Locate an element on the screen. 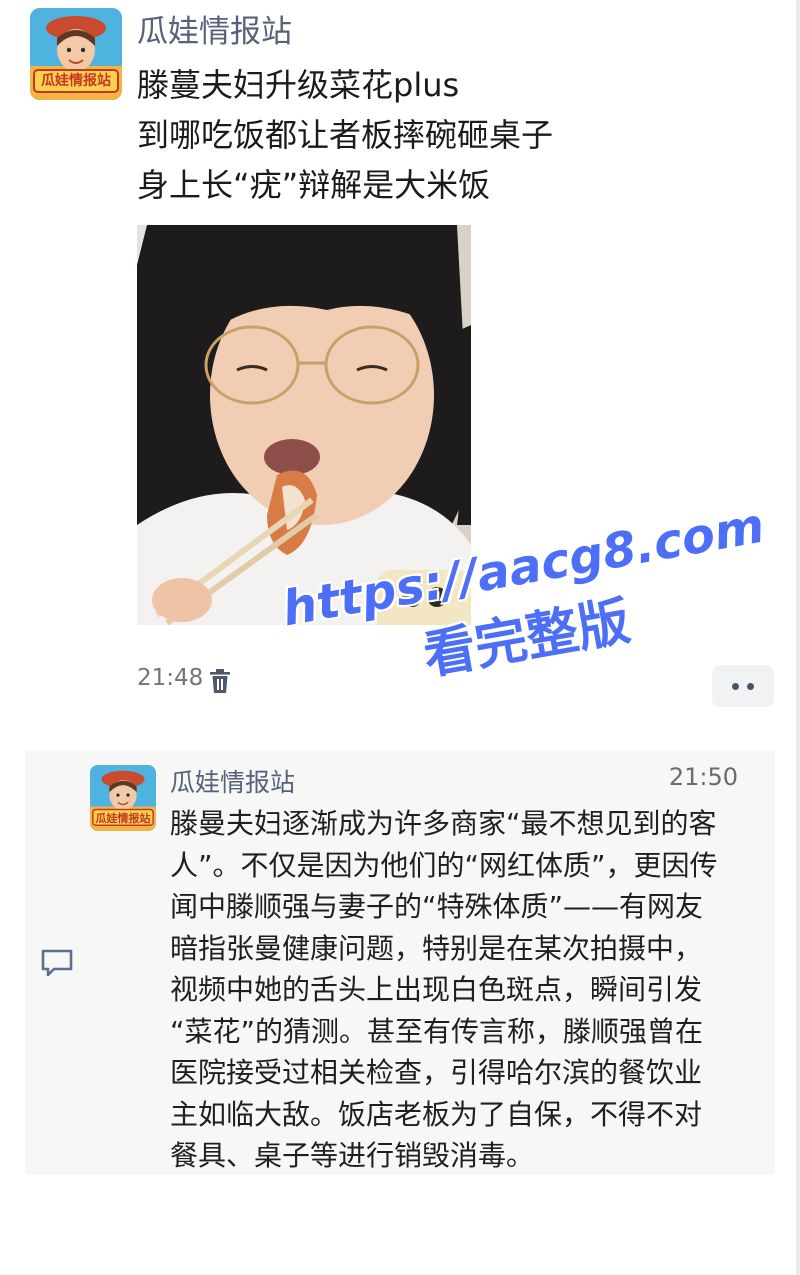 The image size is (800, 1275). trash-icon is located at coordinates (220, 681).